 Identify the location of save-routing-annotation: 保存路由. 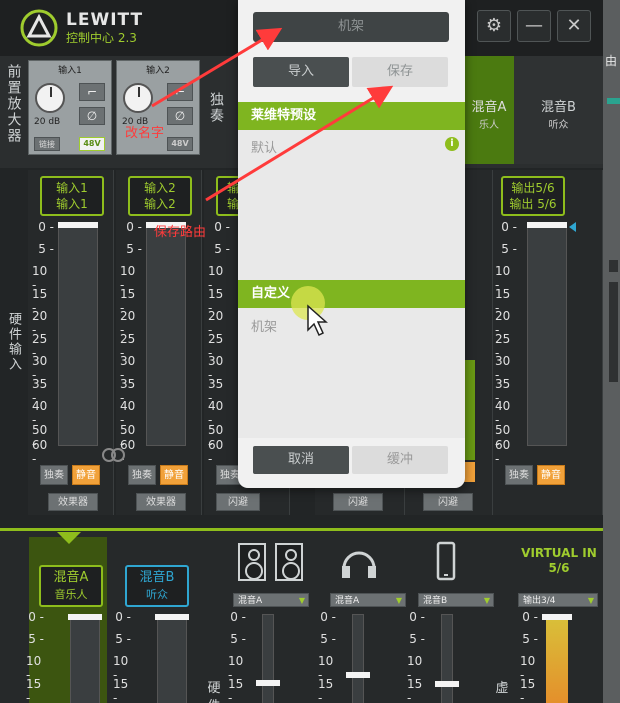
(180, 232).